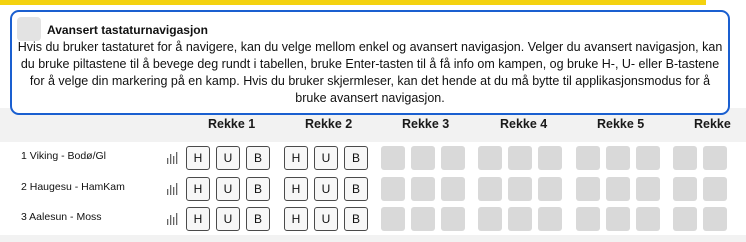 This screenshot has width=746, height=242. I want to click on rekke-header-2: Rekke 2, so click(329, 124).